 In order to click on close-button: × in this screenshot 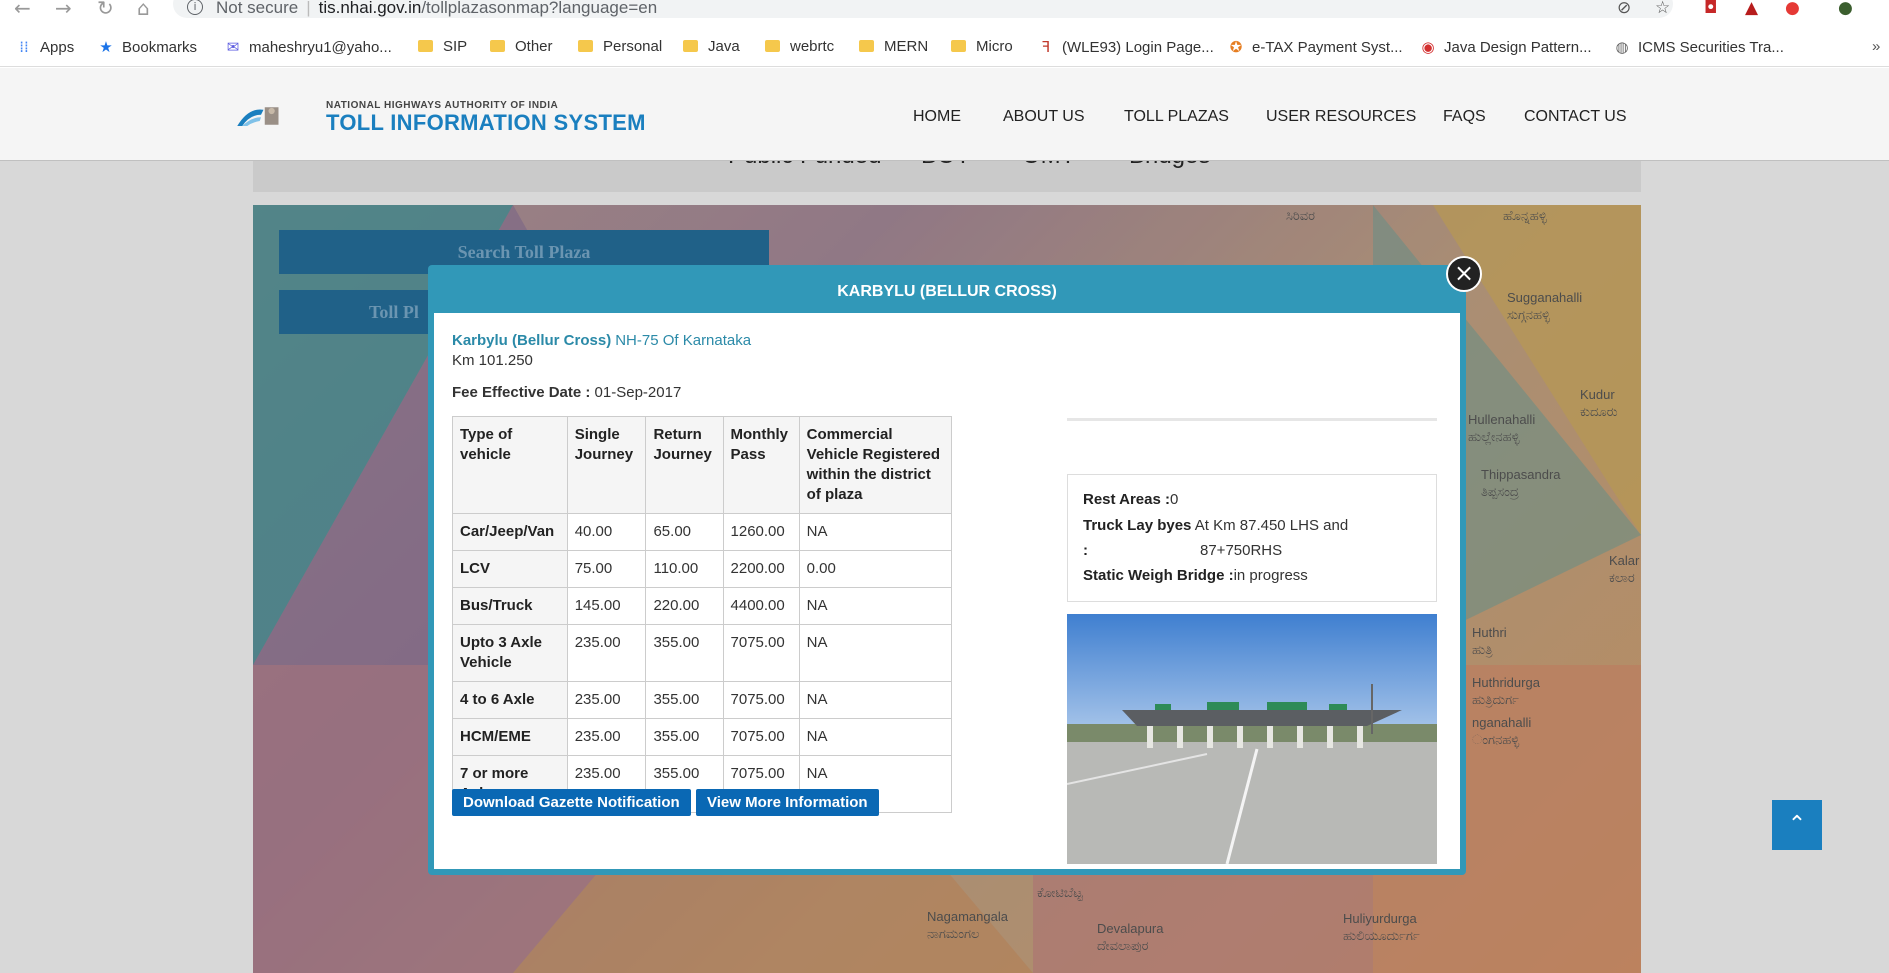, I will do `click(1464, 274)`.